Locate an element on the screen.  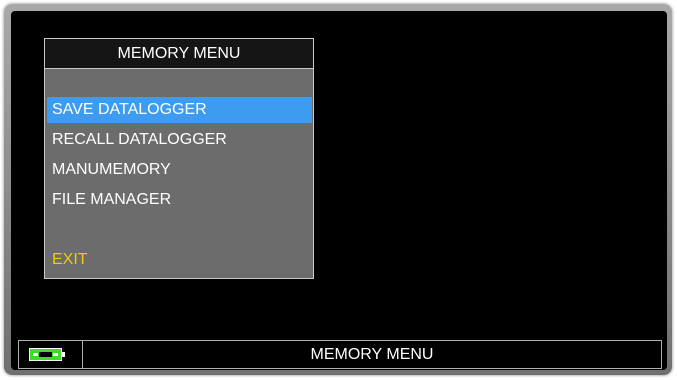
status-bar-title: MEMORY MENU is located at coordinates (372, 354).